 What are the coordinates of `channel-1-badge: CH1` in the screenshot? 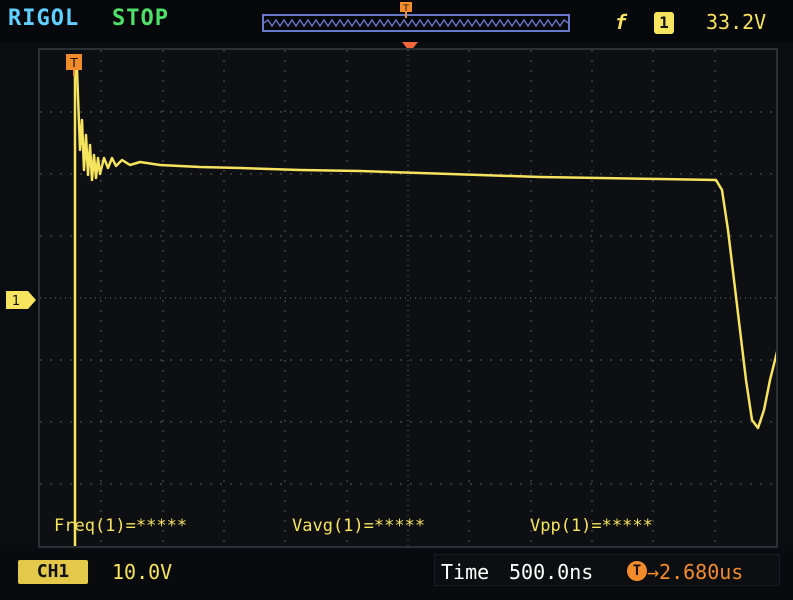 It's located at (53, 572).